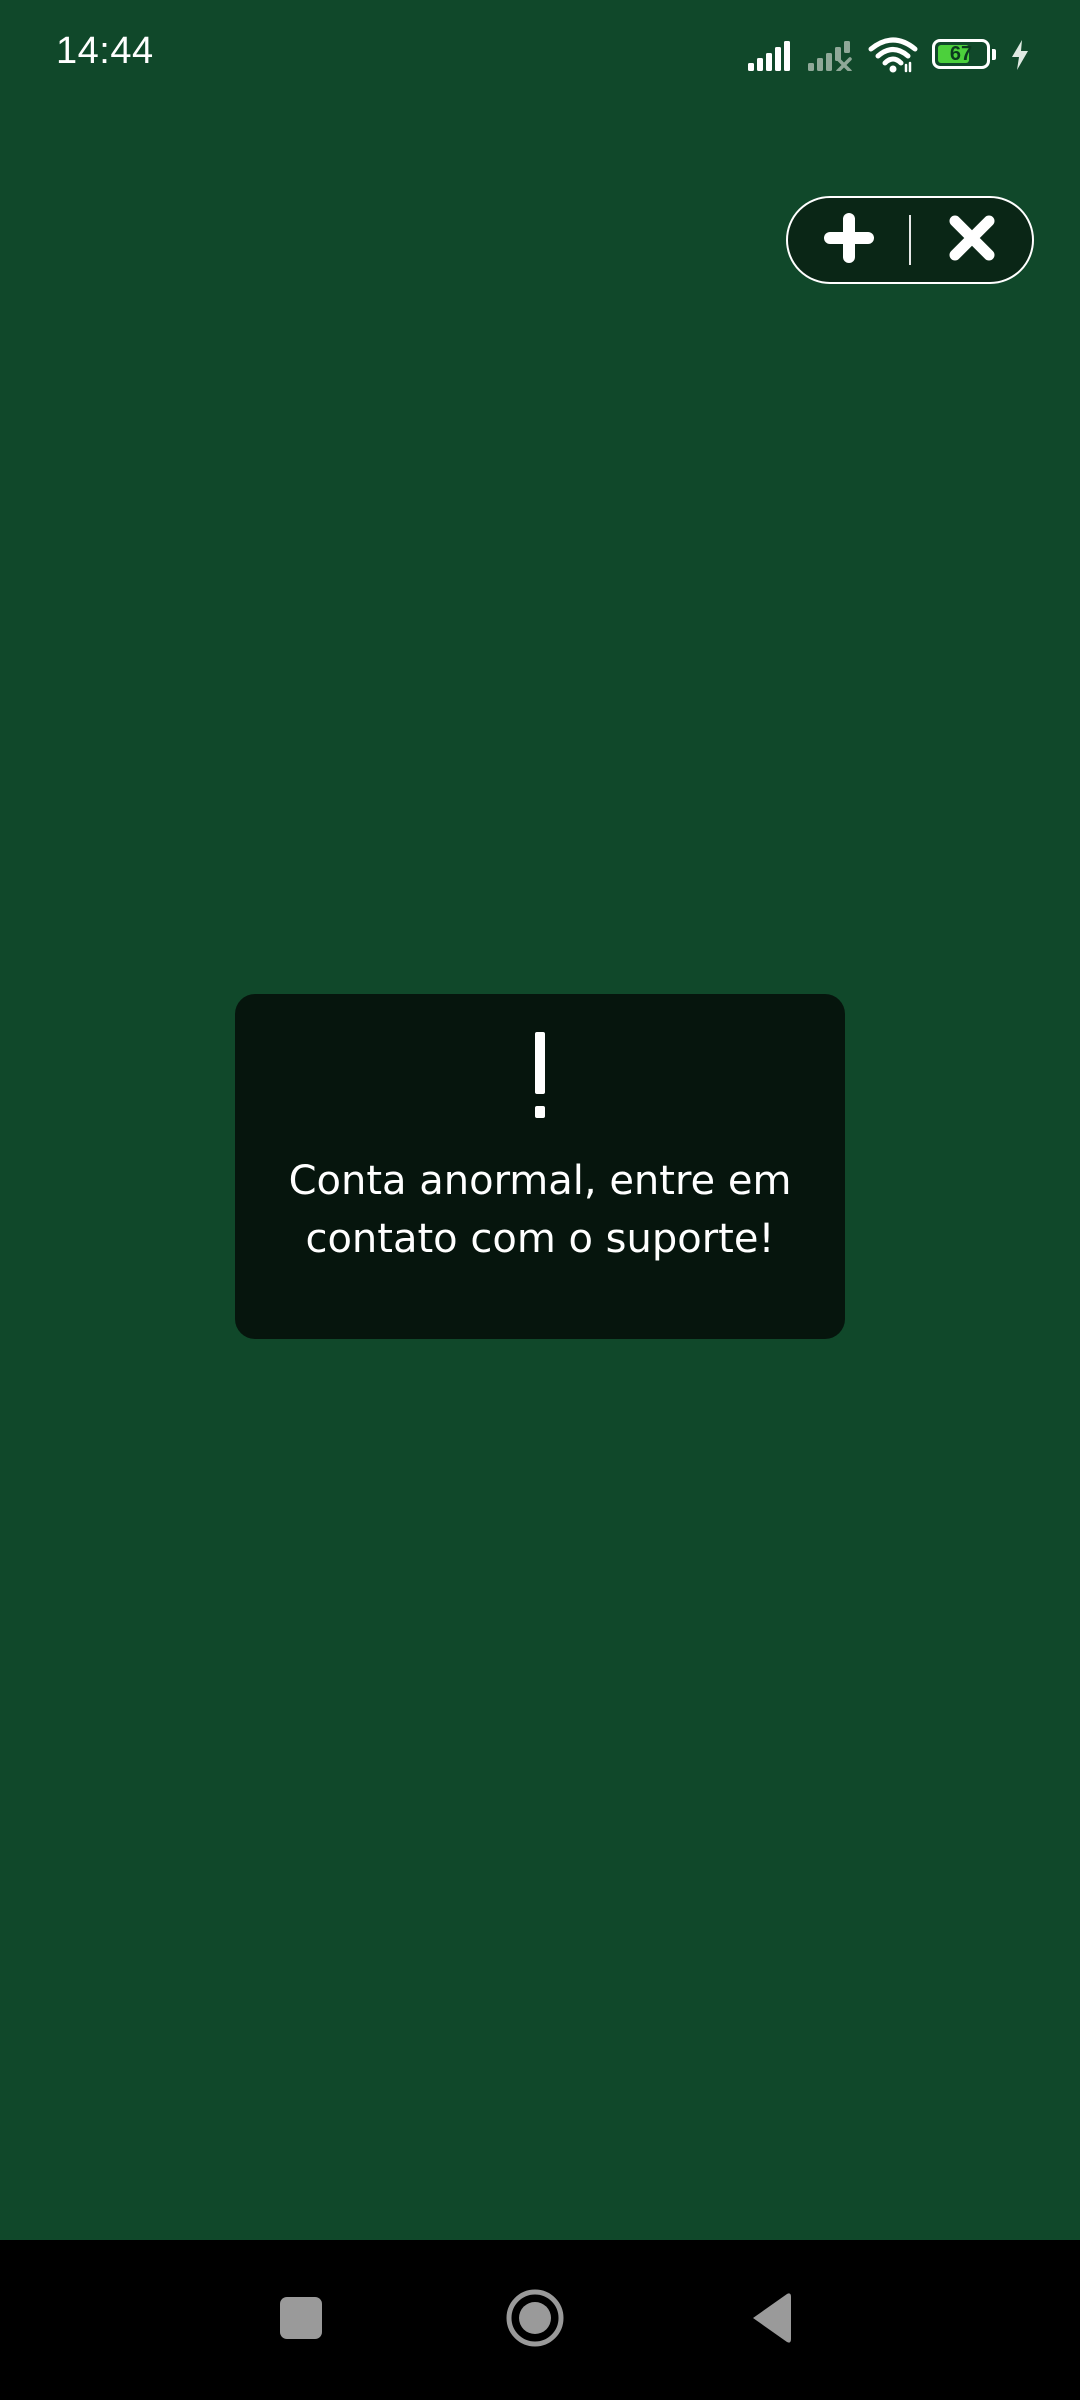 The image size is (1080, 2400). What do you see at coordinates (105, 51) in the screenshot?
I see `status-time: 14:44` at bounding box center [105, 51].